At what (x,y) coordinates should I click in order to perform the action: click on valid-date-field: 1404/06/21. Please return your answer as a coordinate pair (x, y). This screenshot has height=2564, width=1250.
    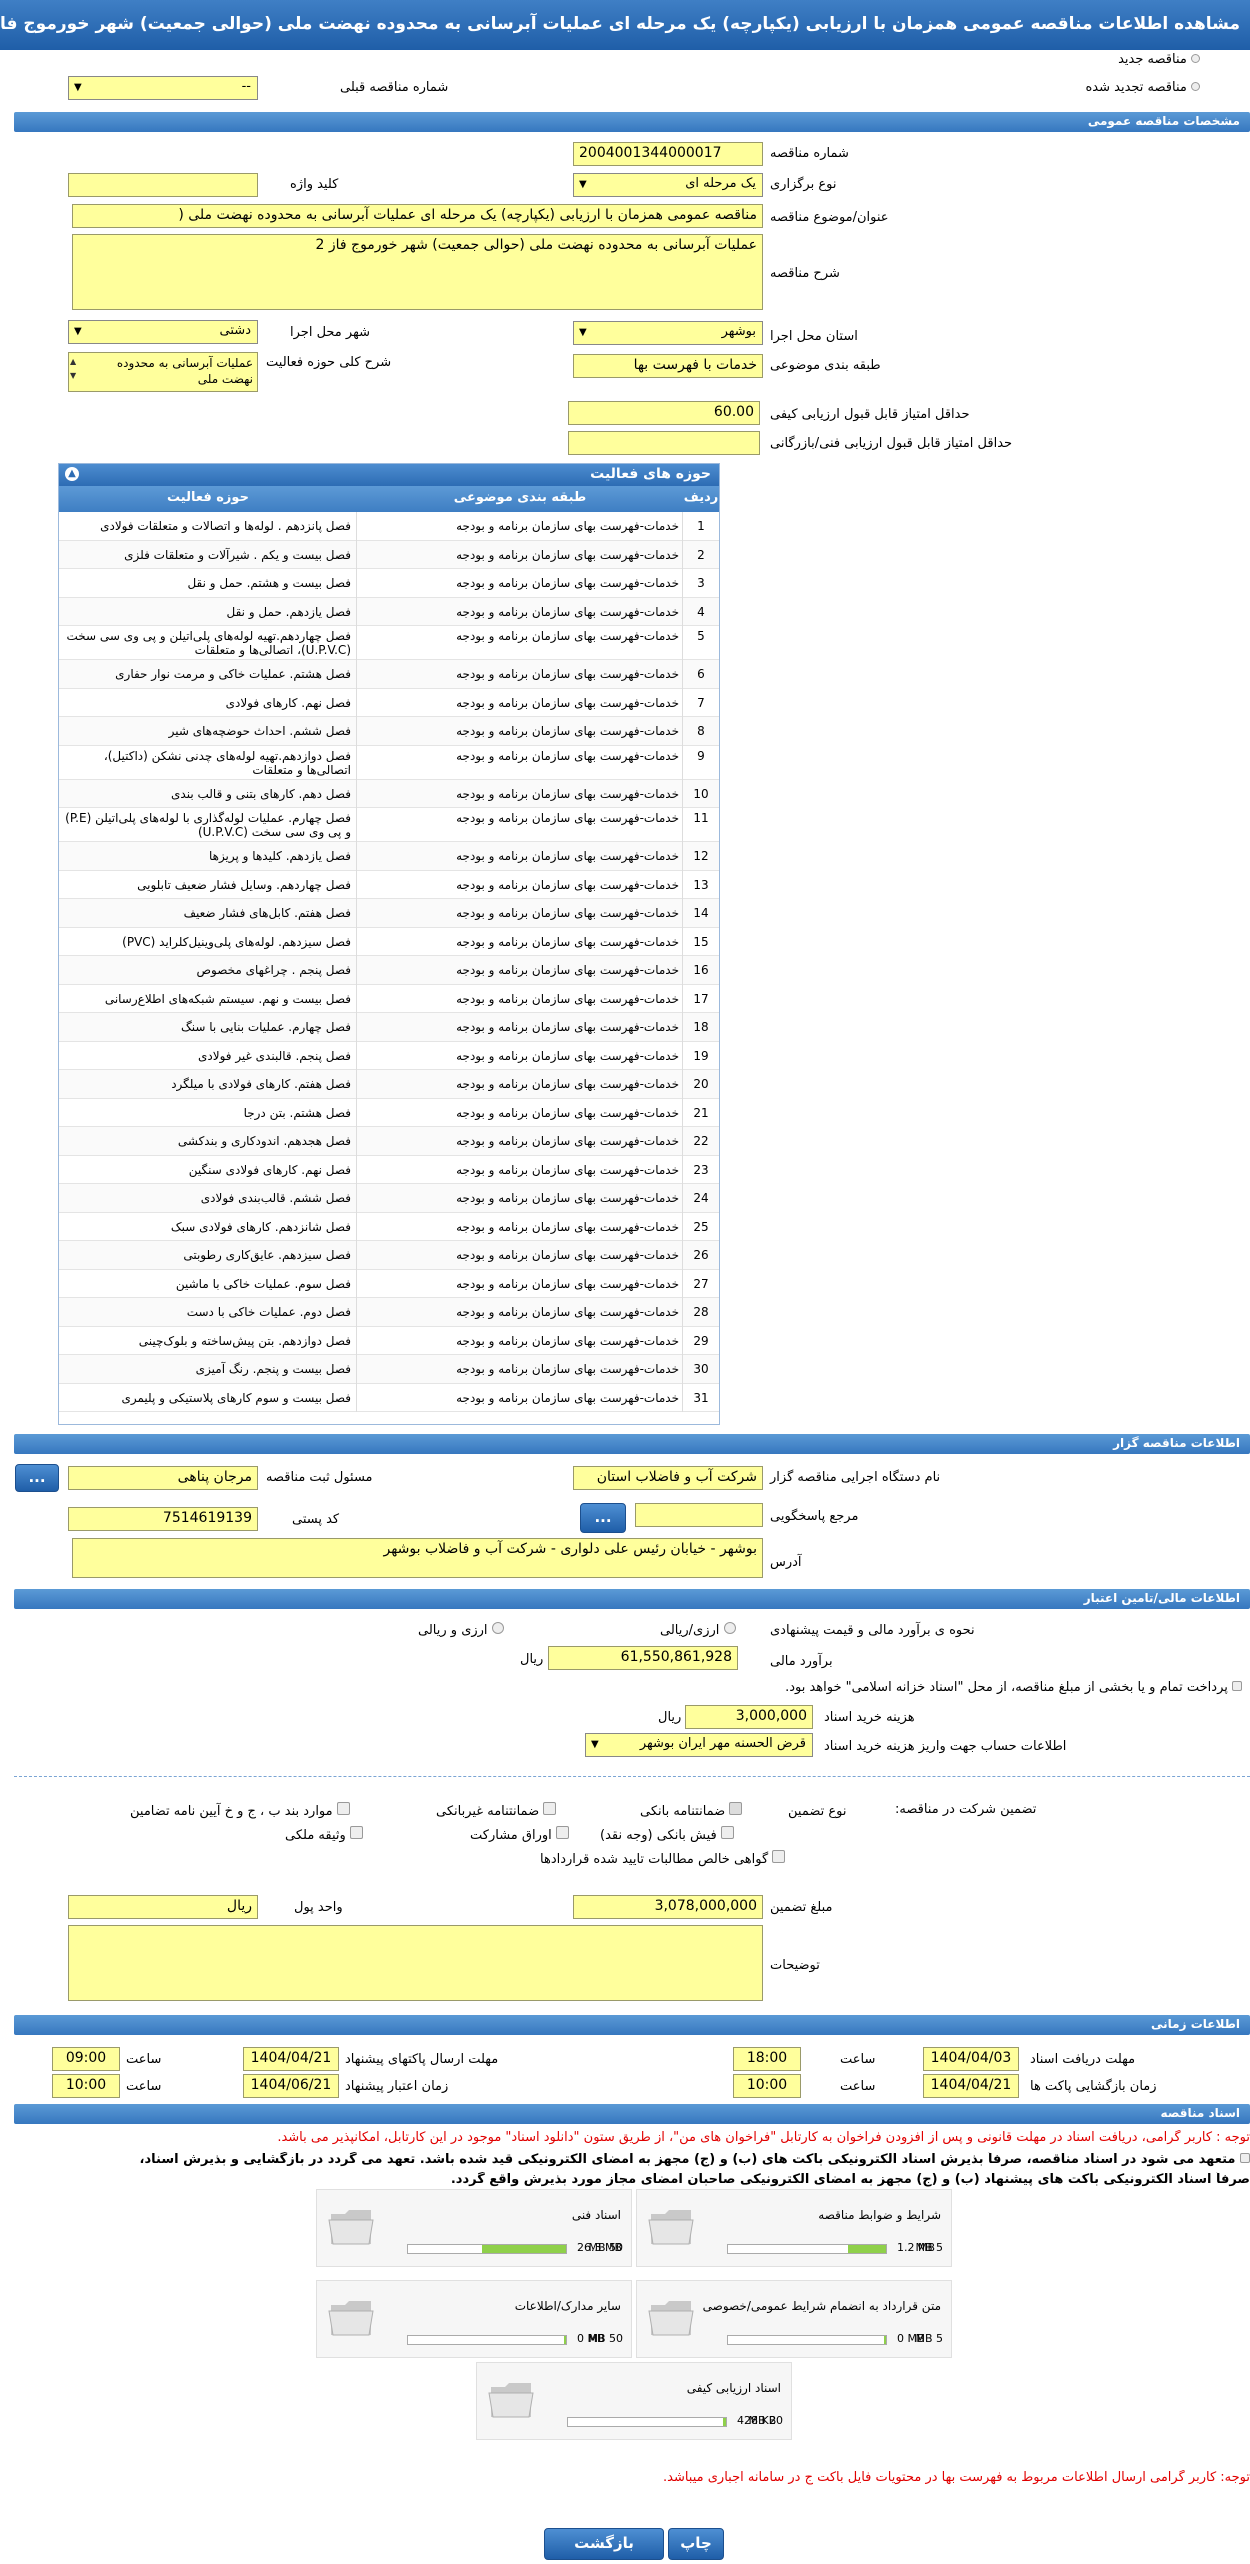
    Looking at the image, I should click on (291, 2086).